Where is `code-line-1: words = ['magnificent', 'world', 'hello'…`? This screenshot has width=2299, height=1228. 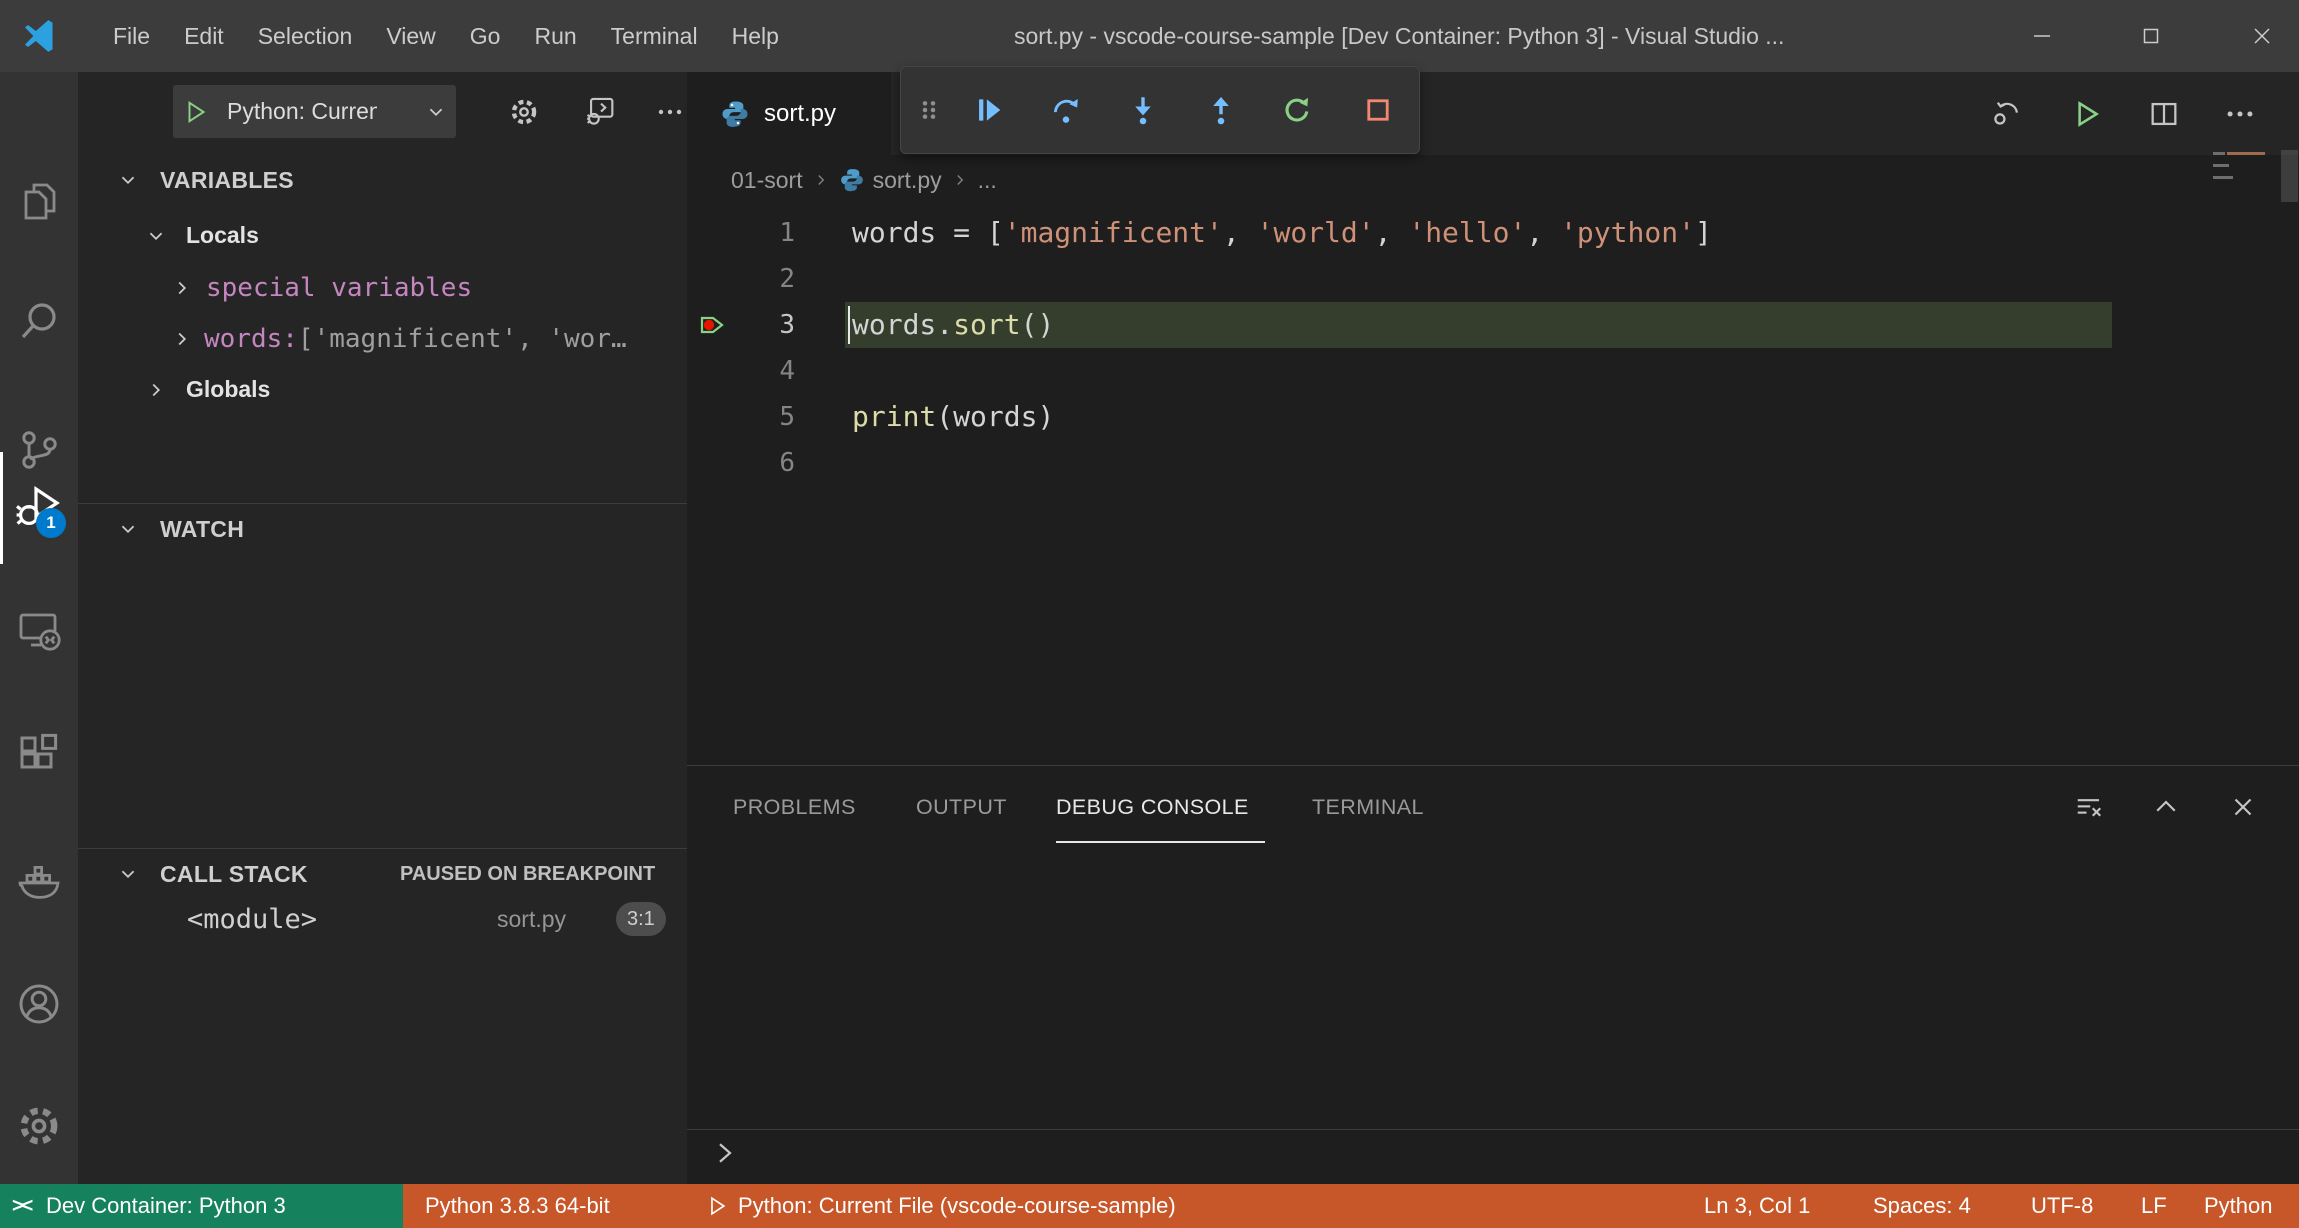 code-line-1: words = ['magnificent', 'world', 'hello'… is located at coordinates (1282, 233).